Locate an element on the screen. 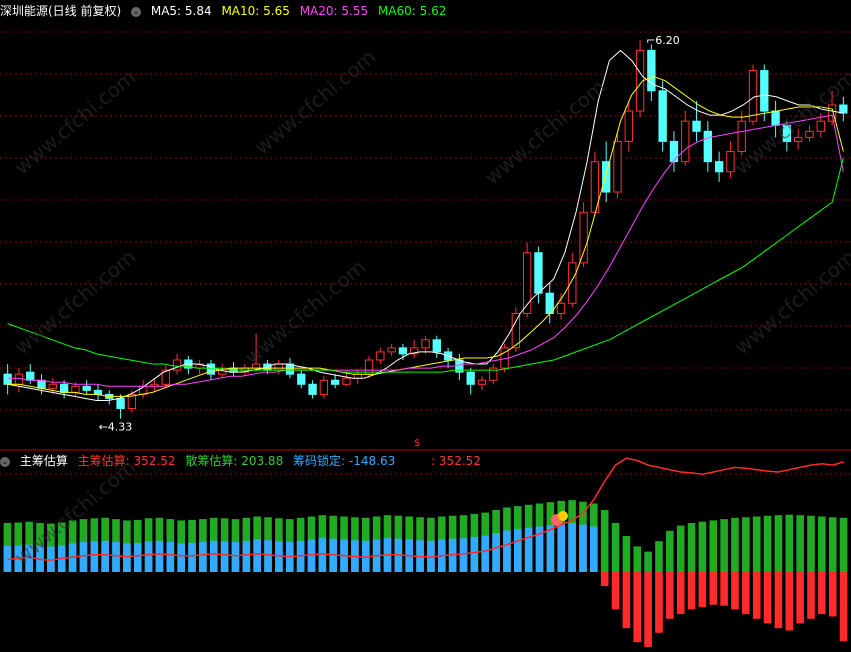 This screenshot has height=652, width=851. ma60-label: MA60: 5.62 is located at coordinates (412, 11).